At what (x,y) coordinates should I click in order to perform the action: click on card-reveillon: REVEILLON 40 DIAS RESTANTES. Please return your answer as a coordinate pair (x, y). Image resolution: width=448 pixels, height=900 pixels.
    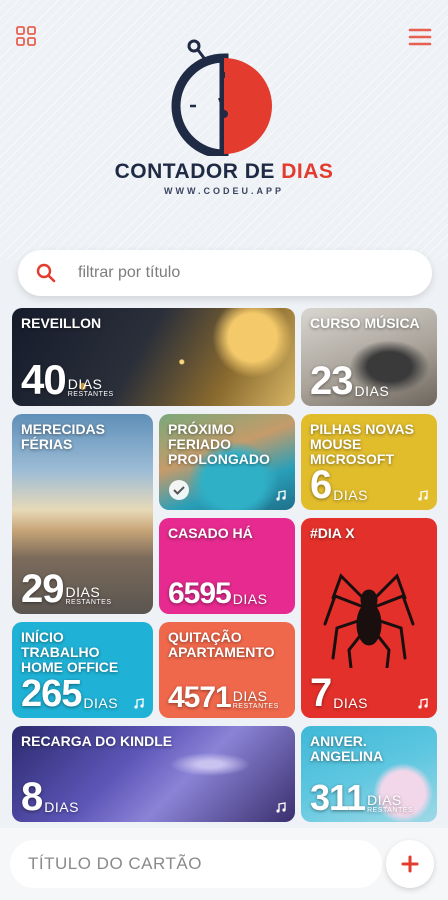
    Looking at the image, I should click on (153, 357).